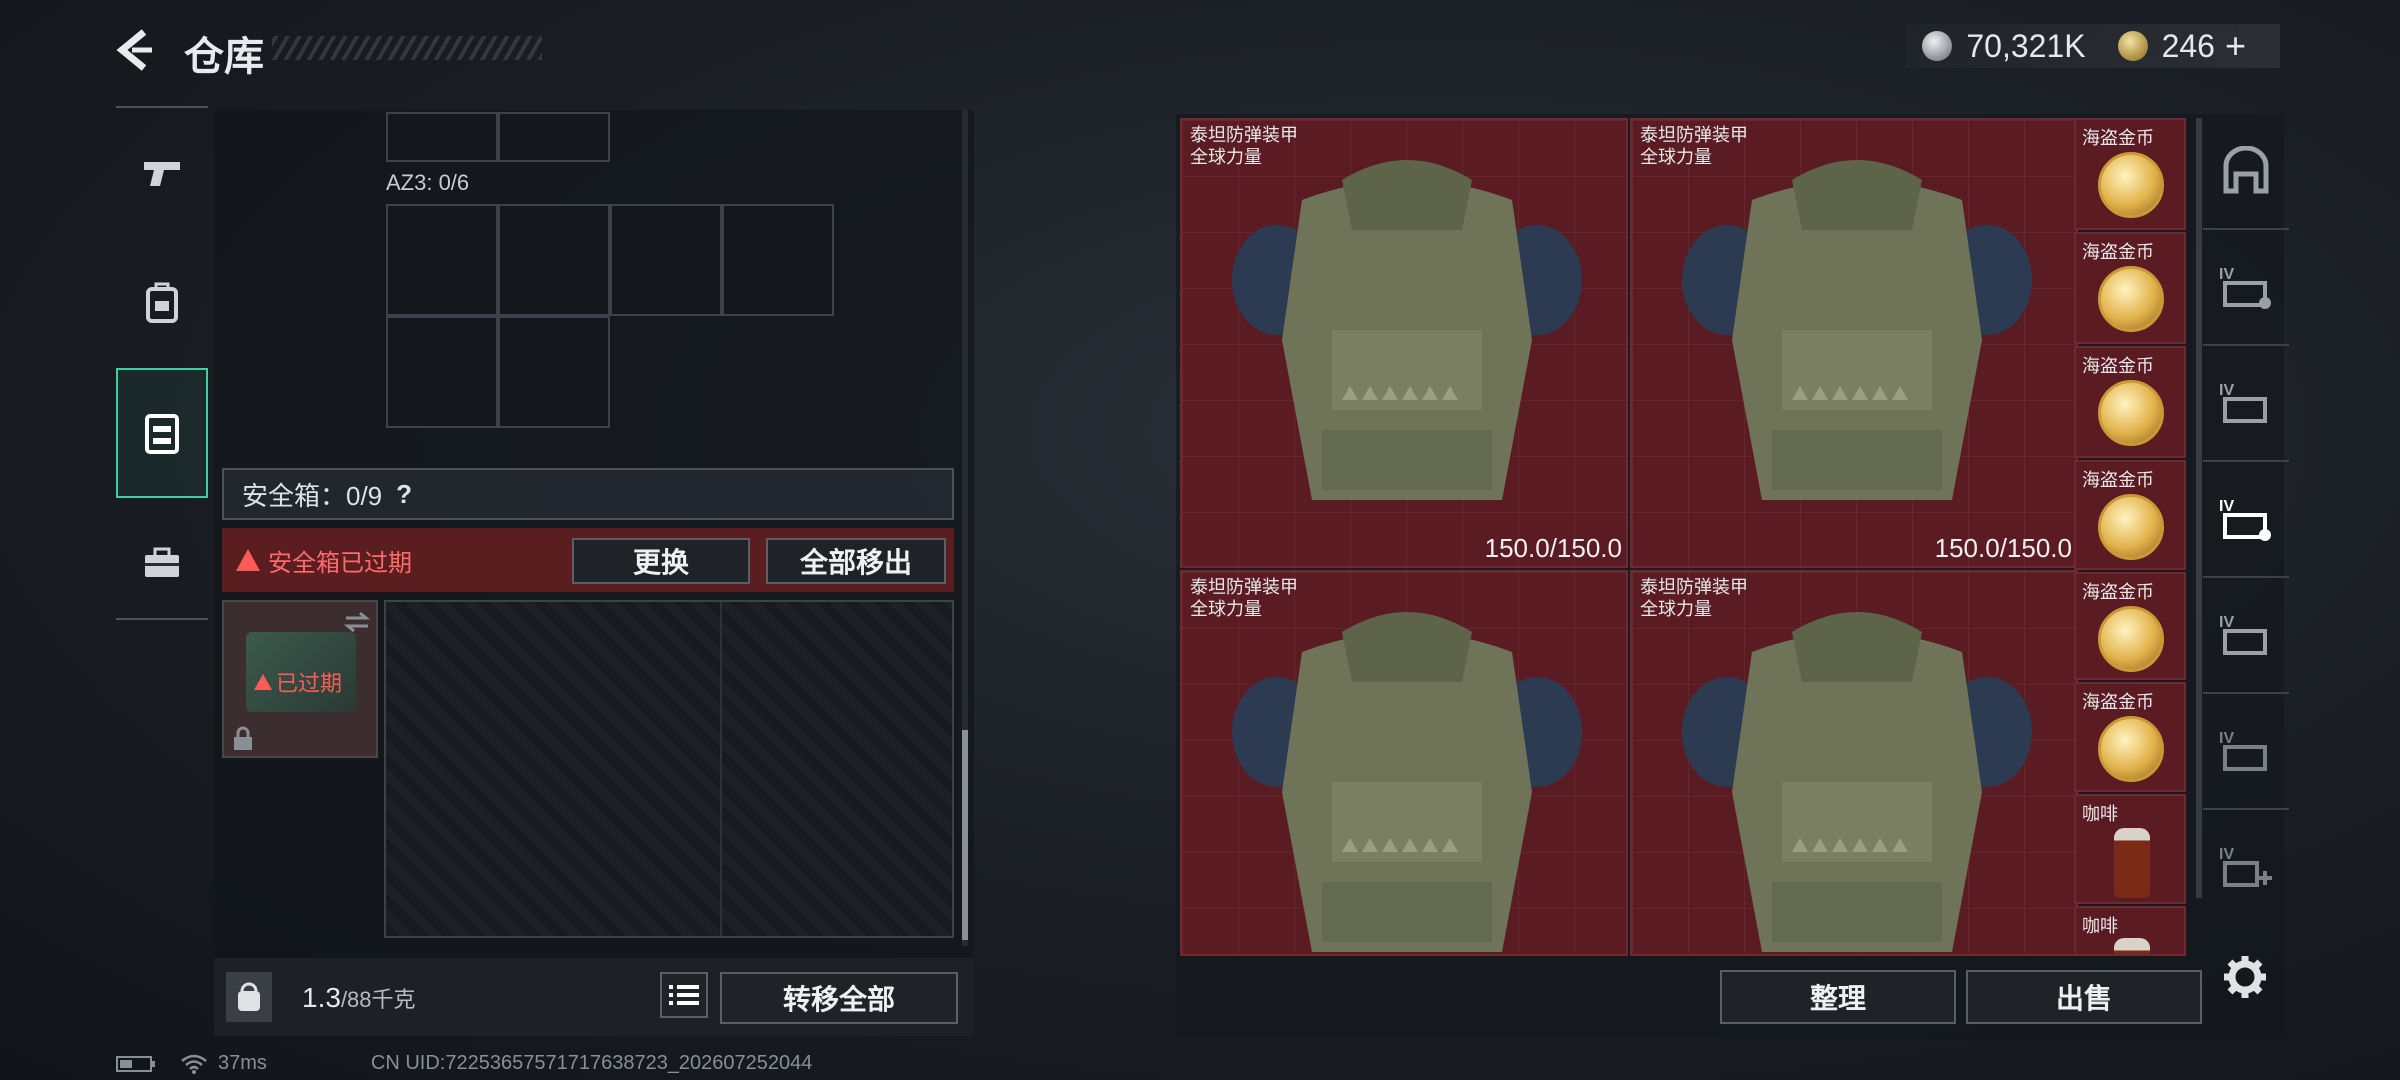 Image resolution: width=2400 pixels, height=1080 pixels. I want to click on storage-tab-2: IV, so click(2246, 403).